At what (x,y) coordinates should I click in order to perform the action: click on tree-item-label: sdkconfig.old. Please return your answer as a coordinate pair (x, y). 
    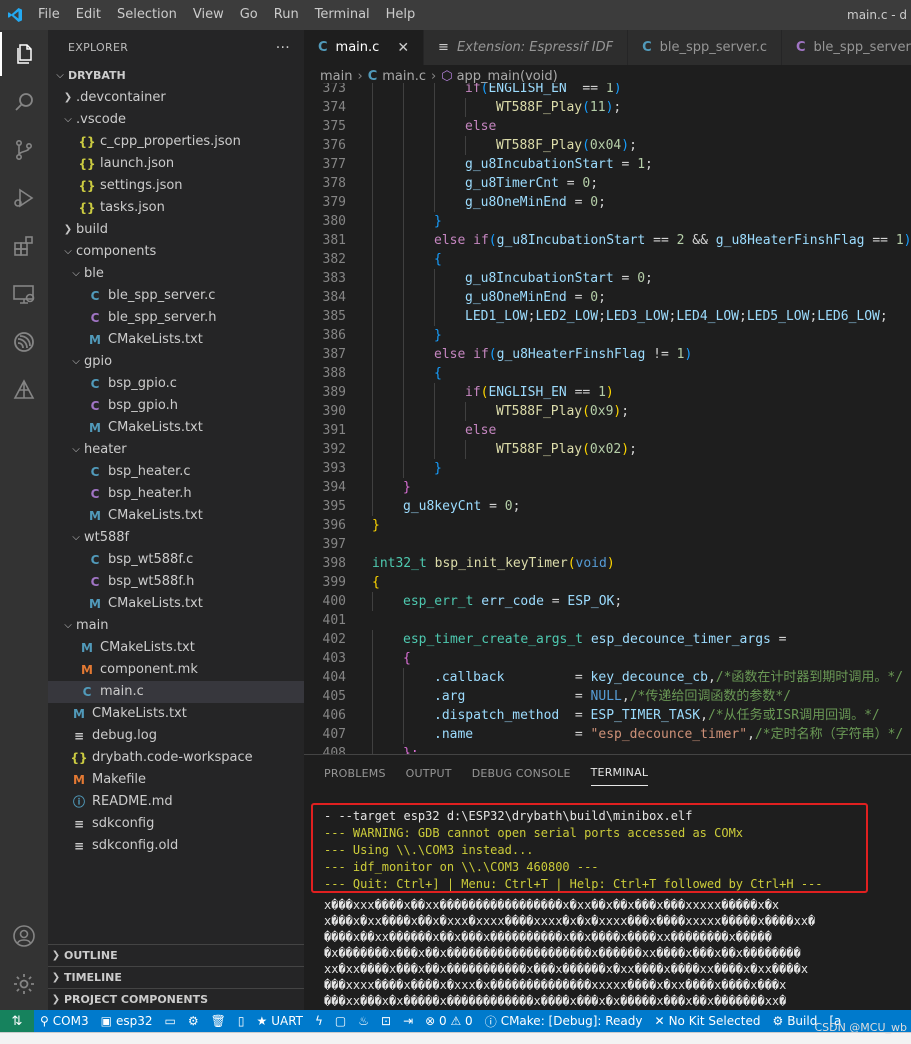
    Looking at the image, I should click on (135, 845).